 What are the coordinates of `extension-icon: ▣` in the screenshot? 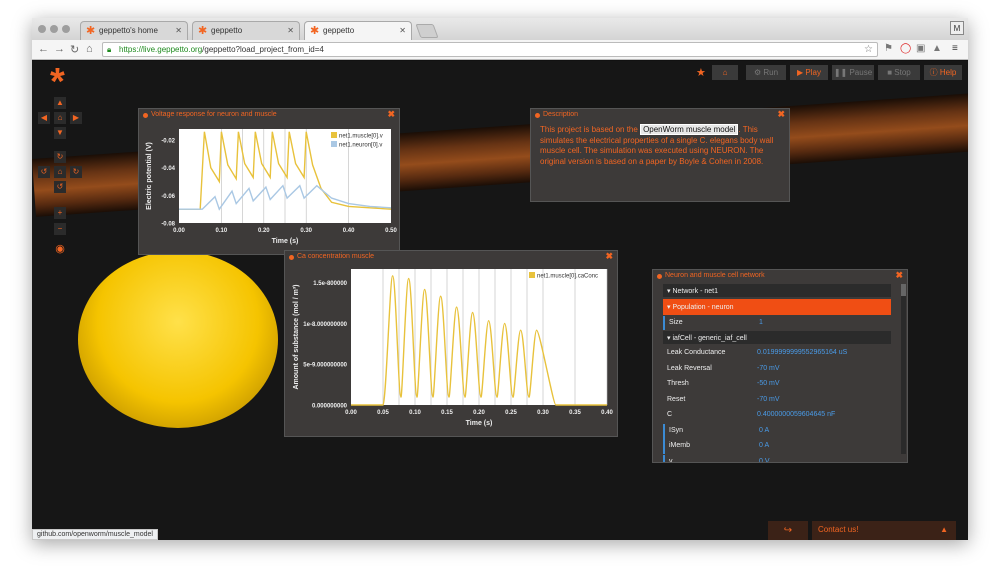 It's located at (920, 48).